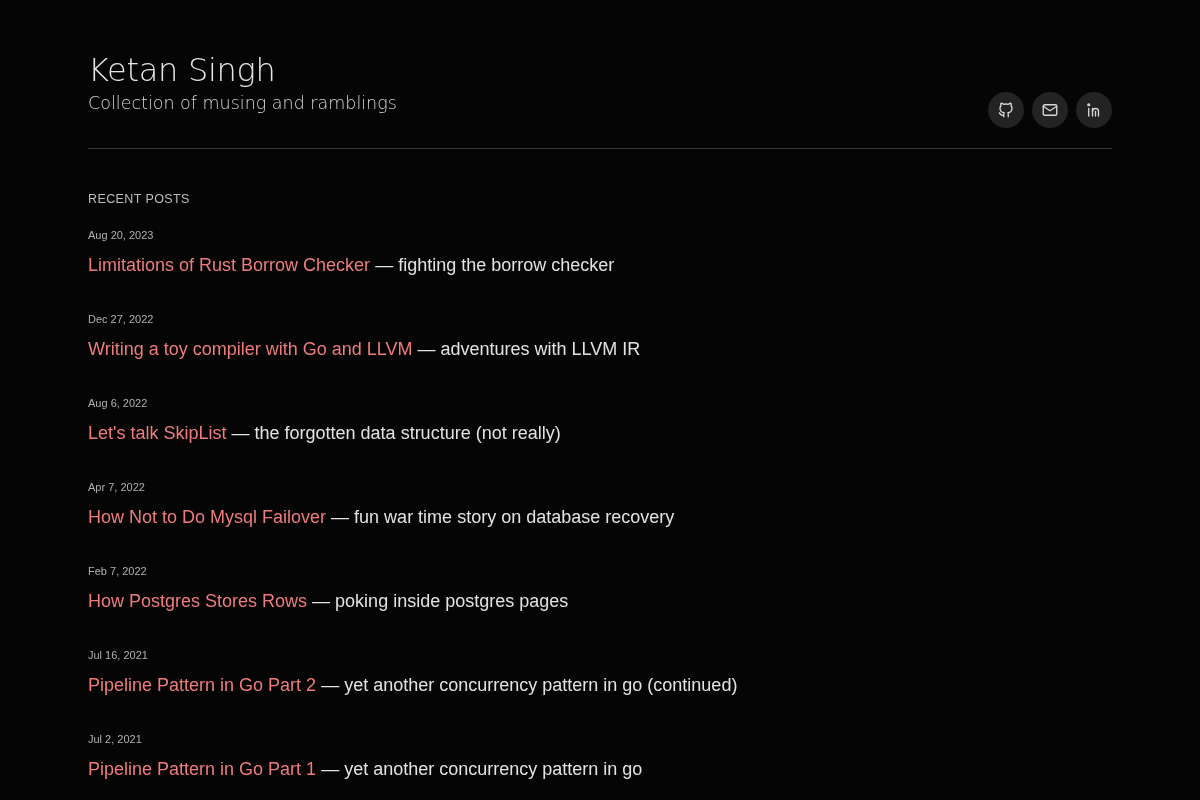 The width and height of the screenshot is (1200, 800). Describe the element at coordinates (118, 403) in the screenshot. I see `post-date: Aug 6, 2022` at that location.